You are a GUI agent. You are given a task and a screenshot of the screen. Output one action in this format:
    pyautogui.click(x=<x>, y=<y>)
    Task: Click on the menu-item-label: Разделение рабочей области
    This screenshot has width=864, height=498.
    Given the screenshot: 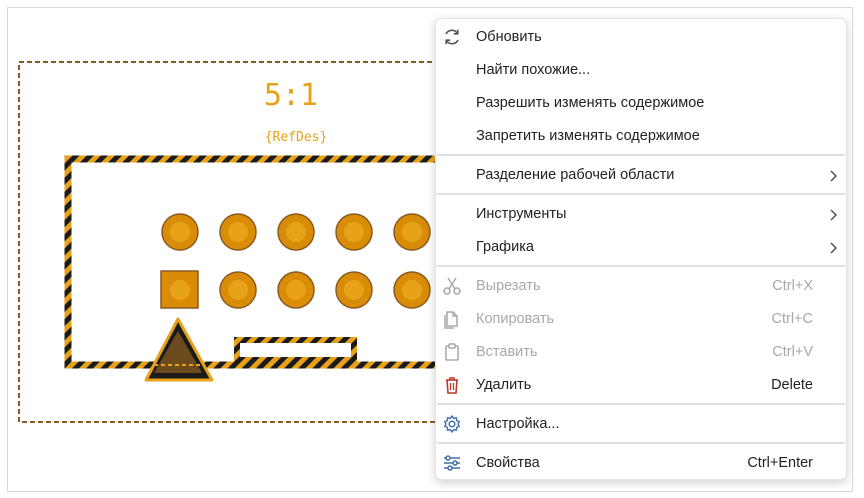 What is the action you would take?
    pyautogui.click(x=575, y=175)
    